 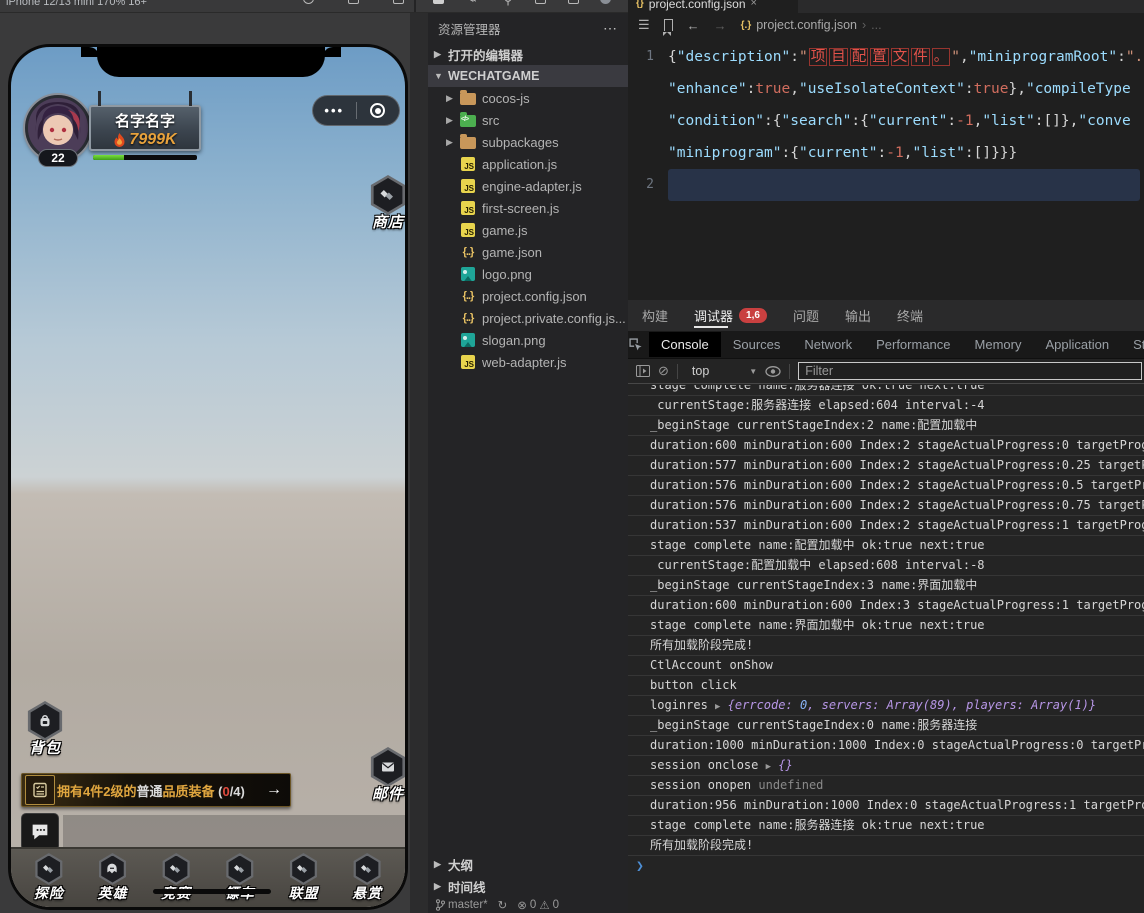 What do you see at coordinates (528, 120) in the screenshot?
I see `file-row-src: ▶ src` at bounding box center [528, 120].